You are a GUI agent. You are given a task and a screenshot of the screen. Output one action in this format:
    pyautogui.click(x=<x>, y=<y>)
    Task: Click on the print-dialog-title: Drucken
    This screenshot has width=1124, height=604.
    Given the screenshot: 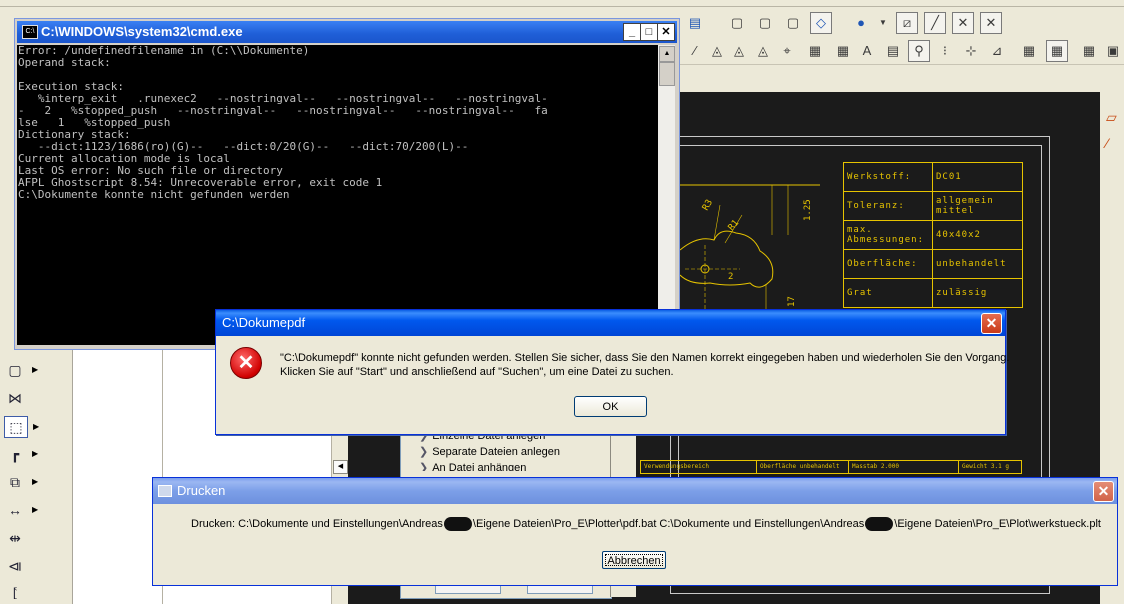 What is the action you would take?
    pyautogui.click(x=201, y=490)
    